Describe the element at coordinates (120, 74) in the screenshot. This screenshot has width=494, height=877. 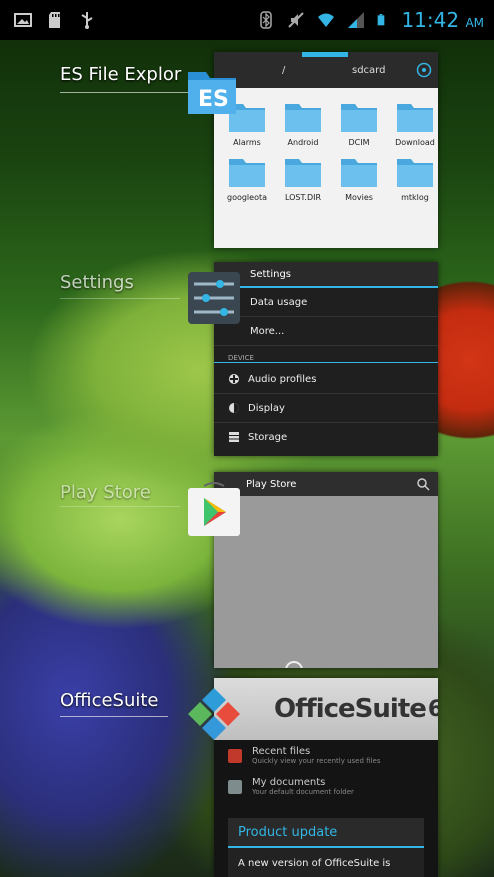
I see `recent-app-label-es: ES File Explor` at that location.